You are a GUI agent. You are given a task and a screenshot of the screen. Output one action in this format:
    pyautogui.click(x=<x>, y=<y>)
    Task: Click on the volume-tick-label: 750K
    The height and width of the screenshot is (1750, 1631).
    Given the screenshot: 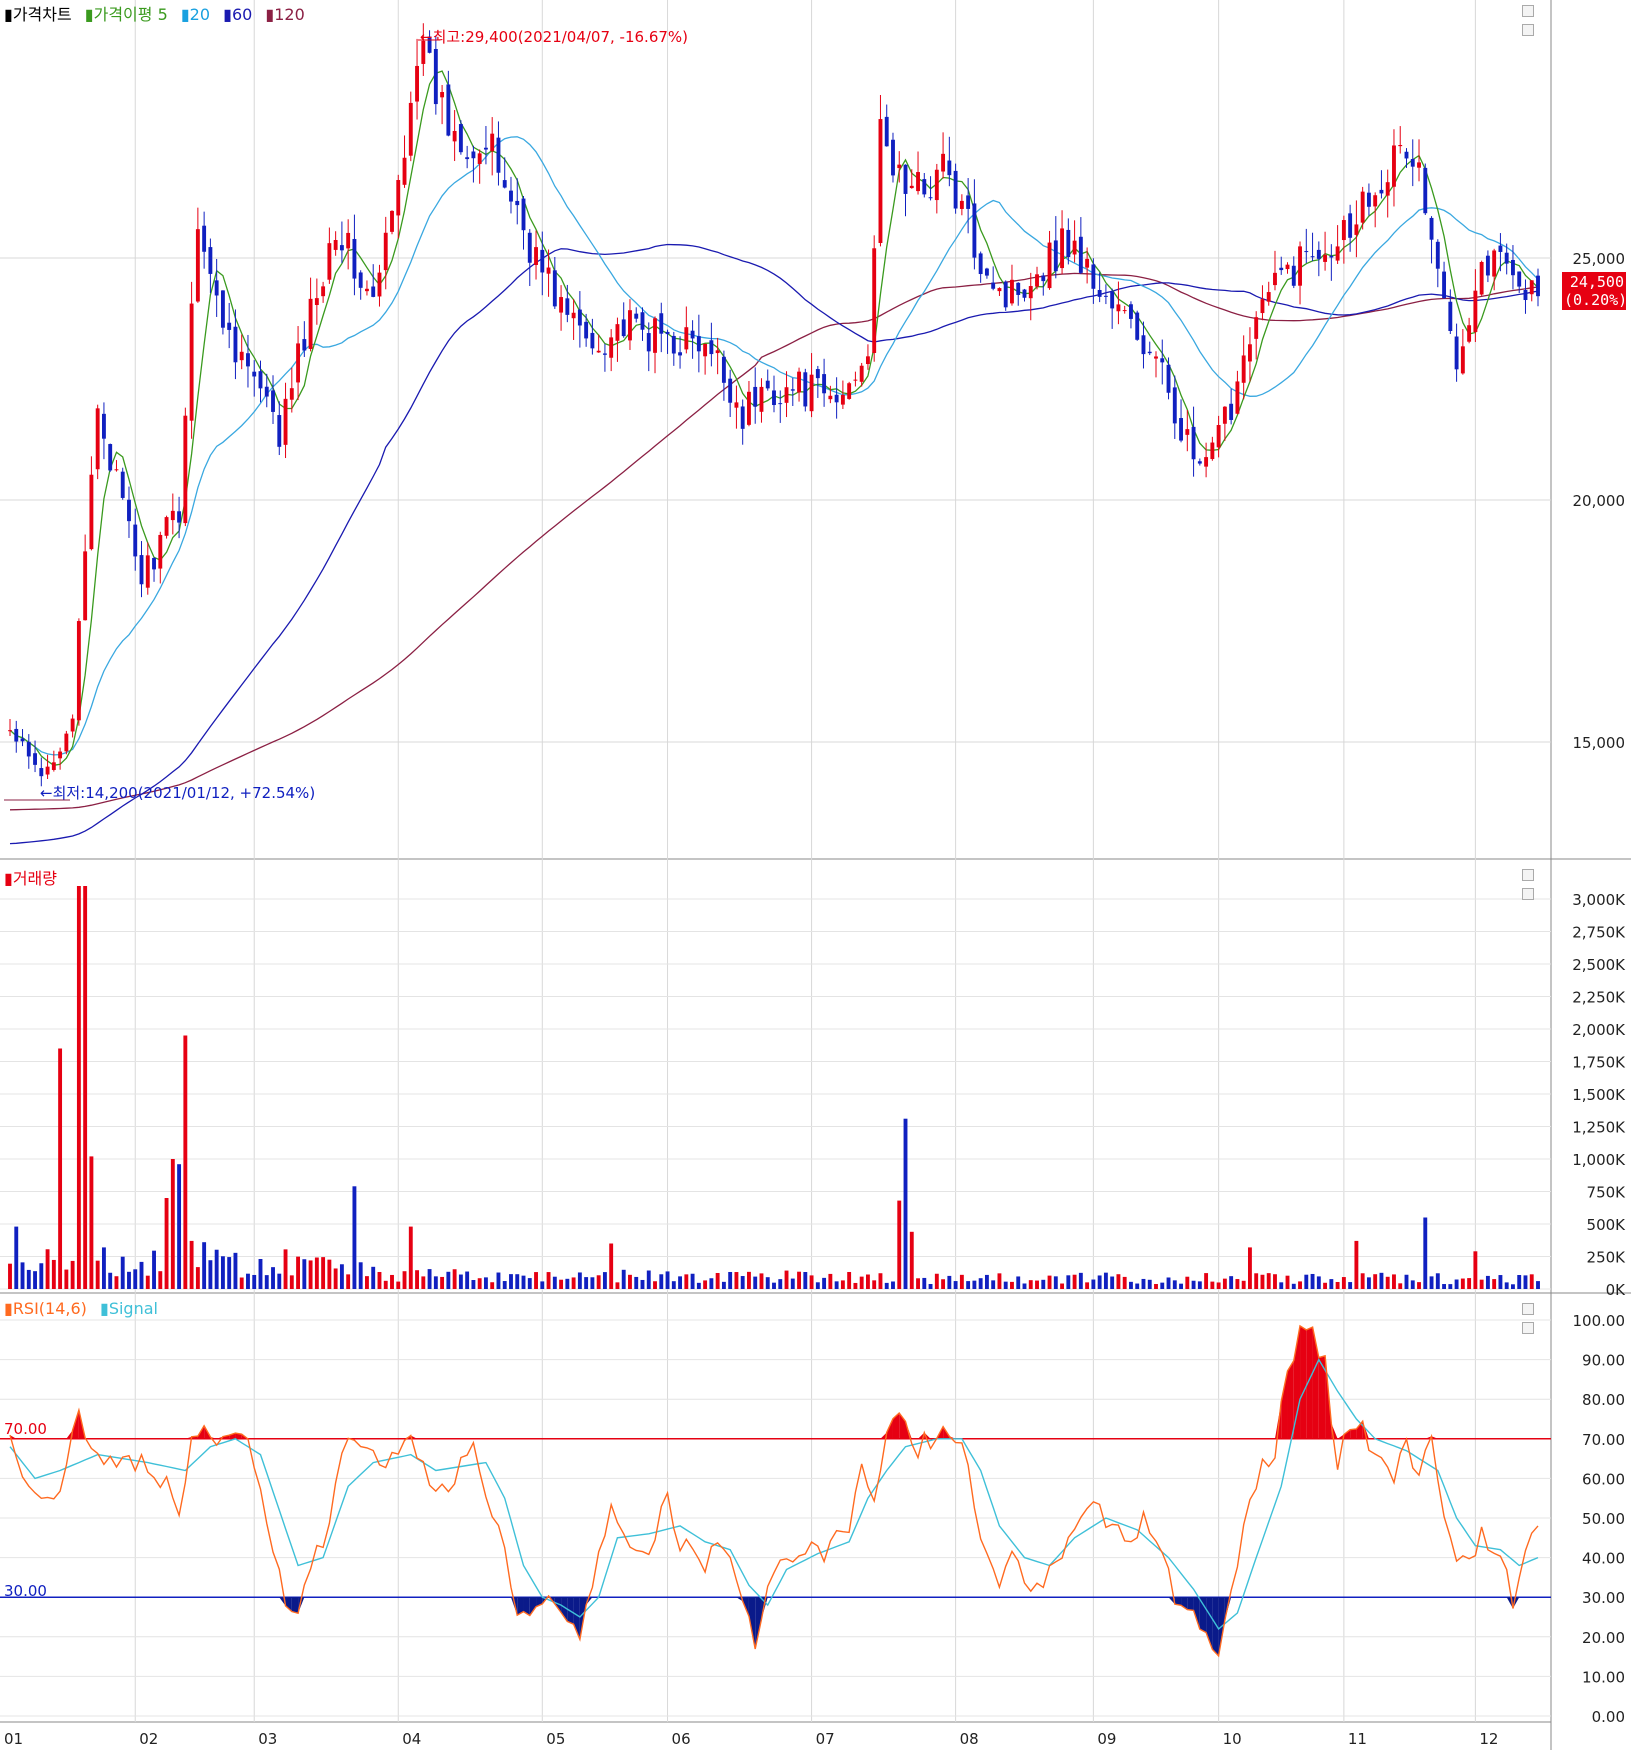 What is the action you would take?
    pyautogui.click(x=1607, y=1193)
    